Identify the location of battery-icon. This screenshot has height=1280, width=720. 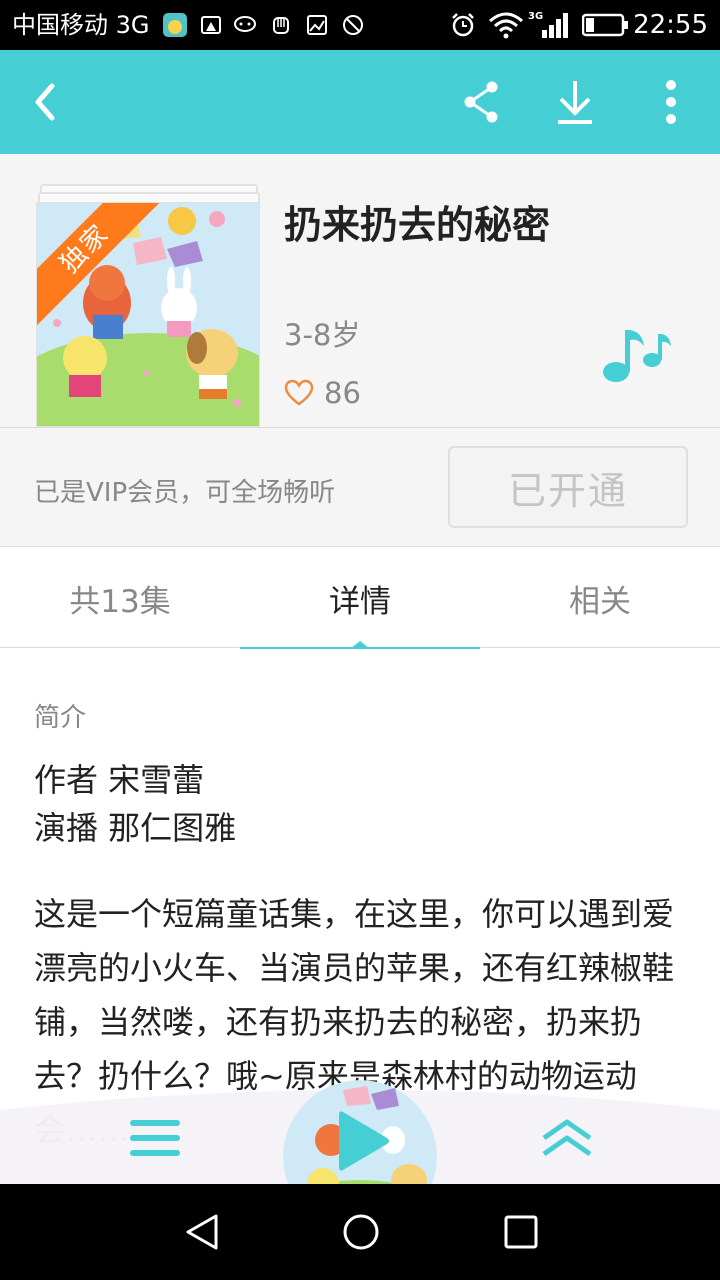
(606, 25).